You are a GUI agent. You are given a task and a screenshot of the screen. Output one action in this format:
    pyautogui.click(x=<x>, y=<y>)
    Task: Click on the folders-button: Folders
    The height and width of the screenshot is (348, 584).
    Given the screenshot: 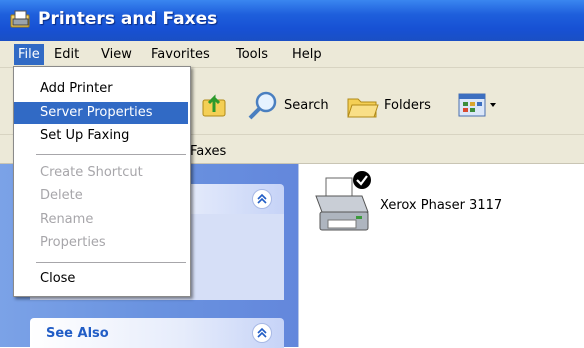 What is the action you would take?
    pyautogui.click(x=388, y=105)
    